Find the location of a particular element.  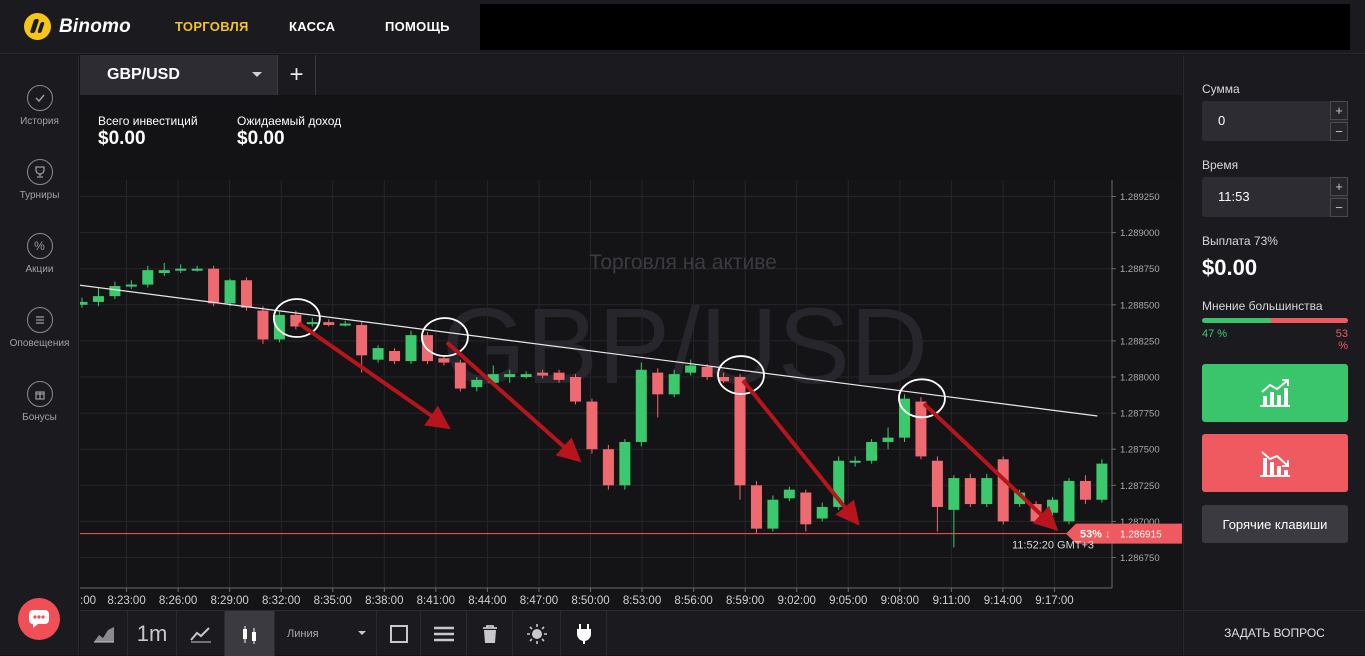

x-tick-label: 9:08:00 is located at coordinates (900, 601).